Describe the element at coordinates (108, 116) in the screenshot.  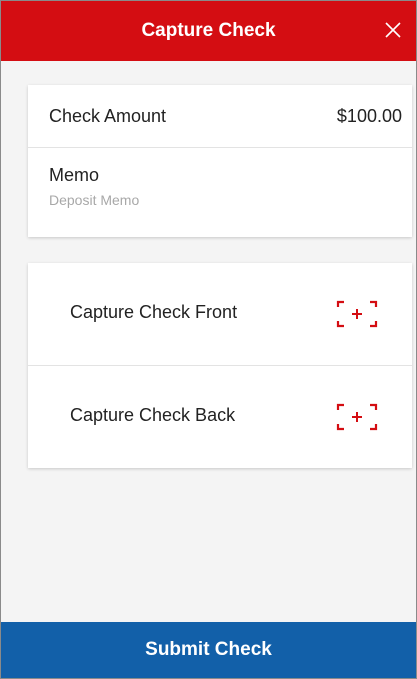
I see `check-amount-label: Check Amount` at that location.